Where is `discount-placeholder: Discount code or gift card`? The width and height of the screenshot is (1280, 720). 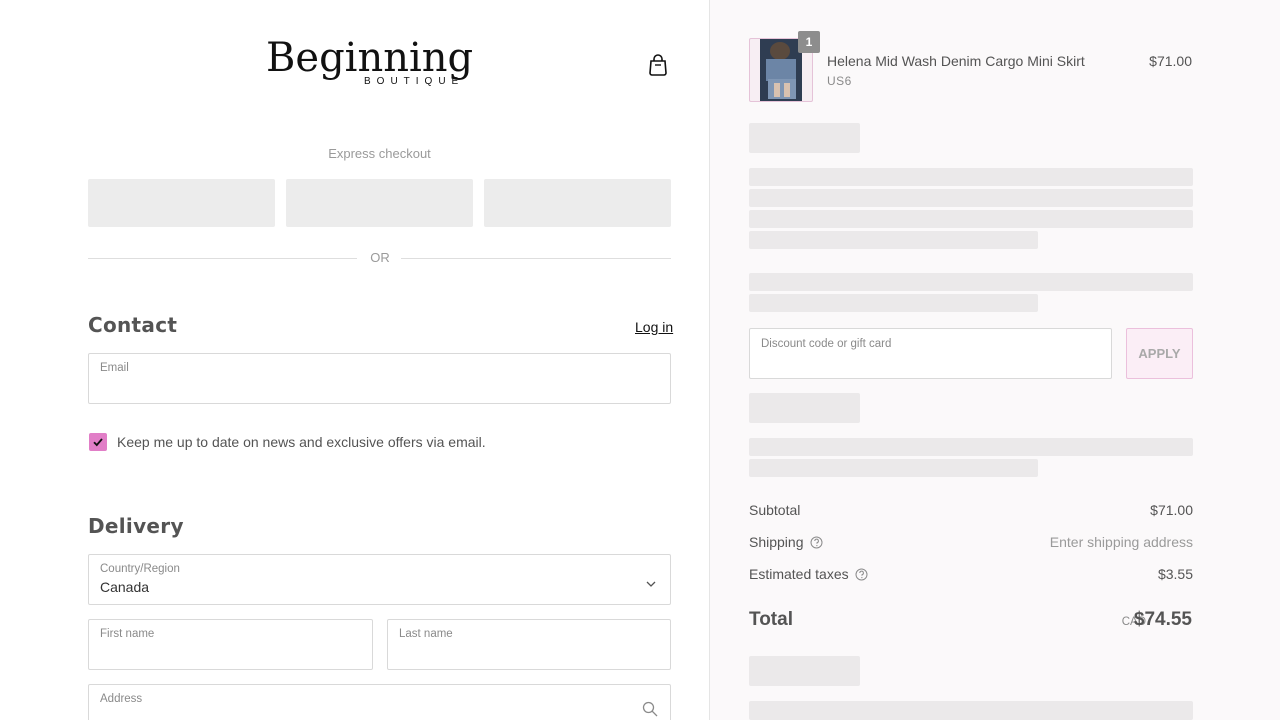 discount-placeholder: Discount code or gift card is located at coordinates (826, 344).